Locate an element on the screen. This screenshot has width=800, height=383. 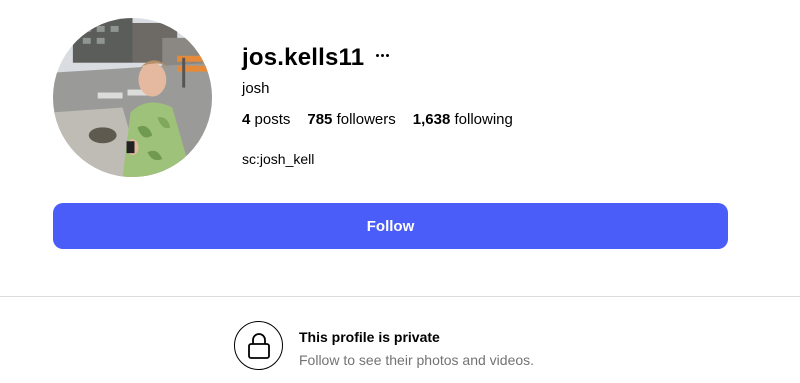
private-profile-subtitle: Follow to see their photos and videos. is located at coordinates (417, 360).